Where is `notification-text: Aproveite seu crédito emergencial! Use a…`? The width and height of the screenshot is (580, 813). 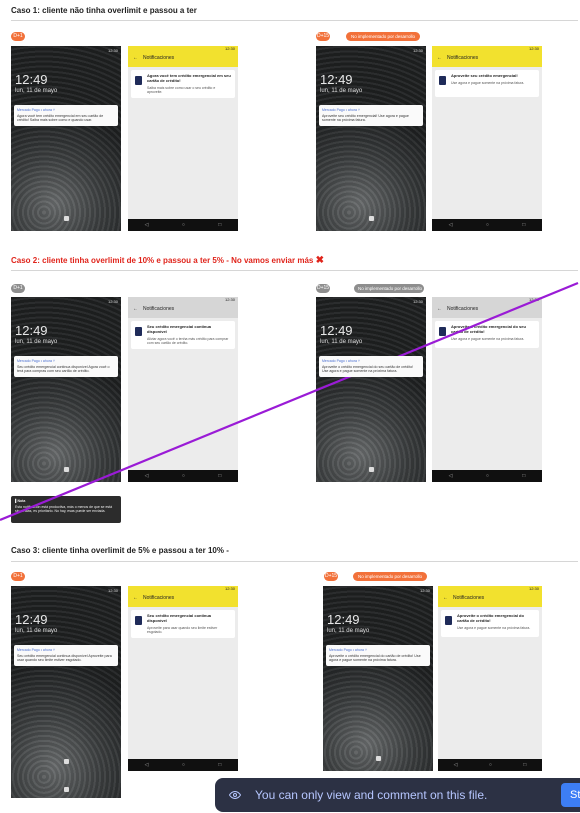 notification-text: Aproveite seu crédito emergencial! Use a… is located at coordinates (365, 118).